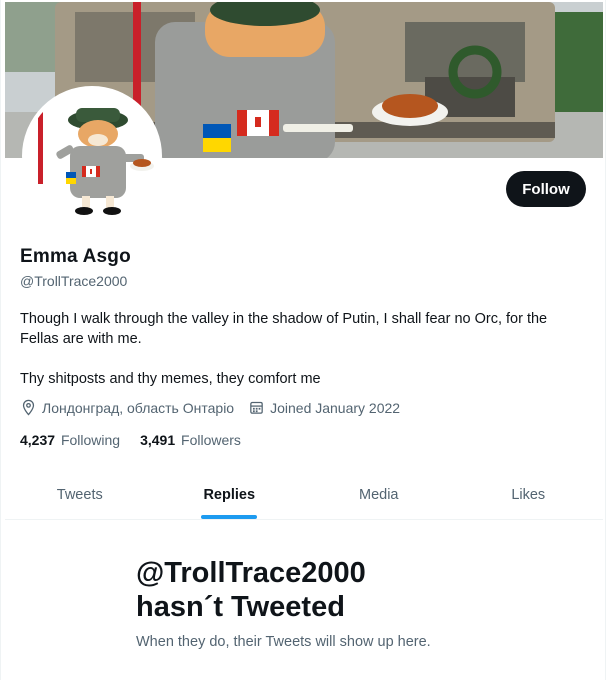 Image resolution: width=612 pixels, height=680 pixels. I want to click on active-tab-indicator, so click(229, 517).